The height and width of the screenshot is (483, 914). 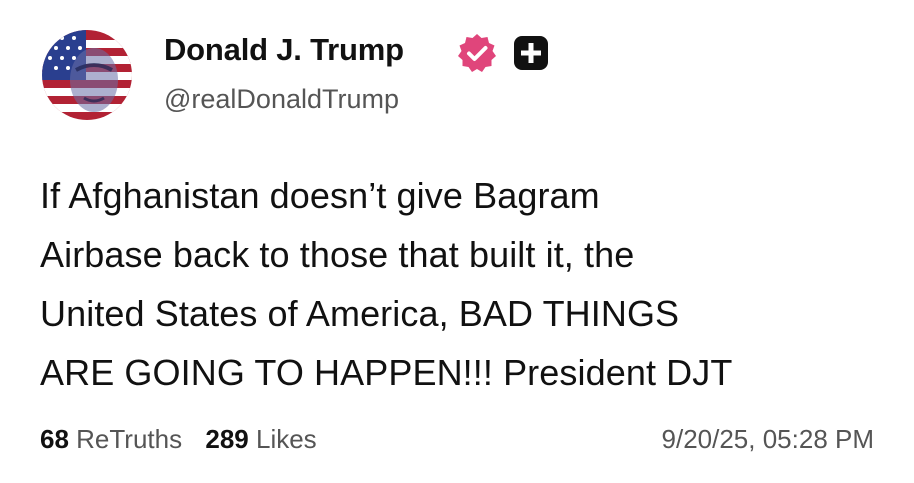 I want to click on user-handle: @realDonaldTrump, so click(x=281, y=99).